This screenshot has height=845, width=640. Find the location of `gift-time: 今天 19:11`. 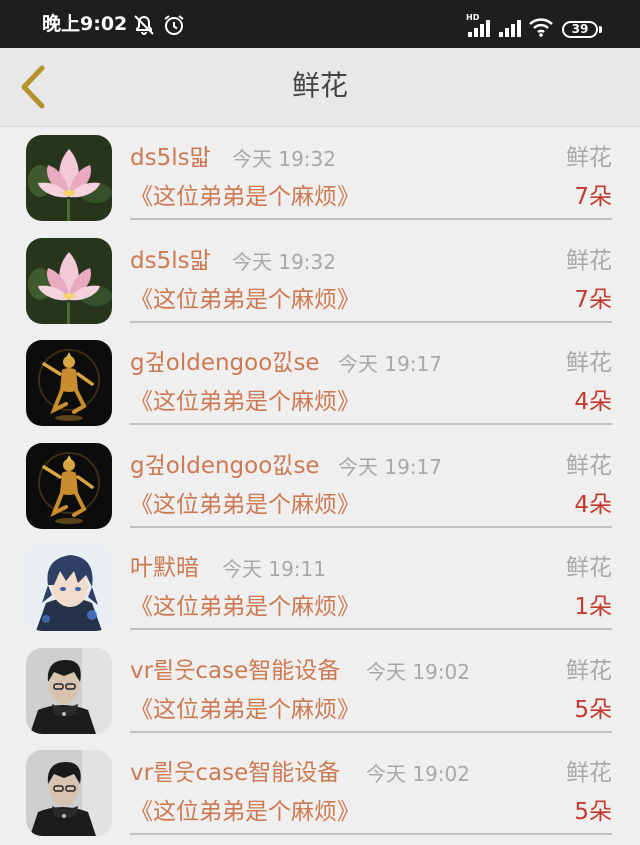

gift-time: 今天 19:11 is located at coordinates (274, 569).